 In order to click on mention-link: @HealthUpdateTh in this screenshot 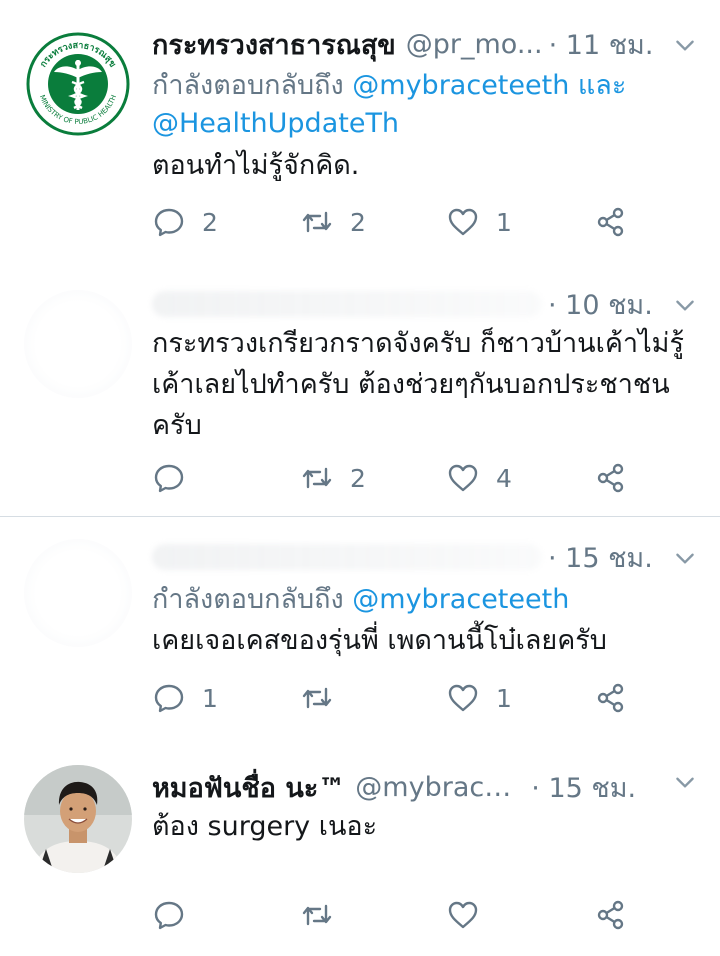, I will do `click(275, 123)`.